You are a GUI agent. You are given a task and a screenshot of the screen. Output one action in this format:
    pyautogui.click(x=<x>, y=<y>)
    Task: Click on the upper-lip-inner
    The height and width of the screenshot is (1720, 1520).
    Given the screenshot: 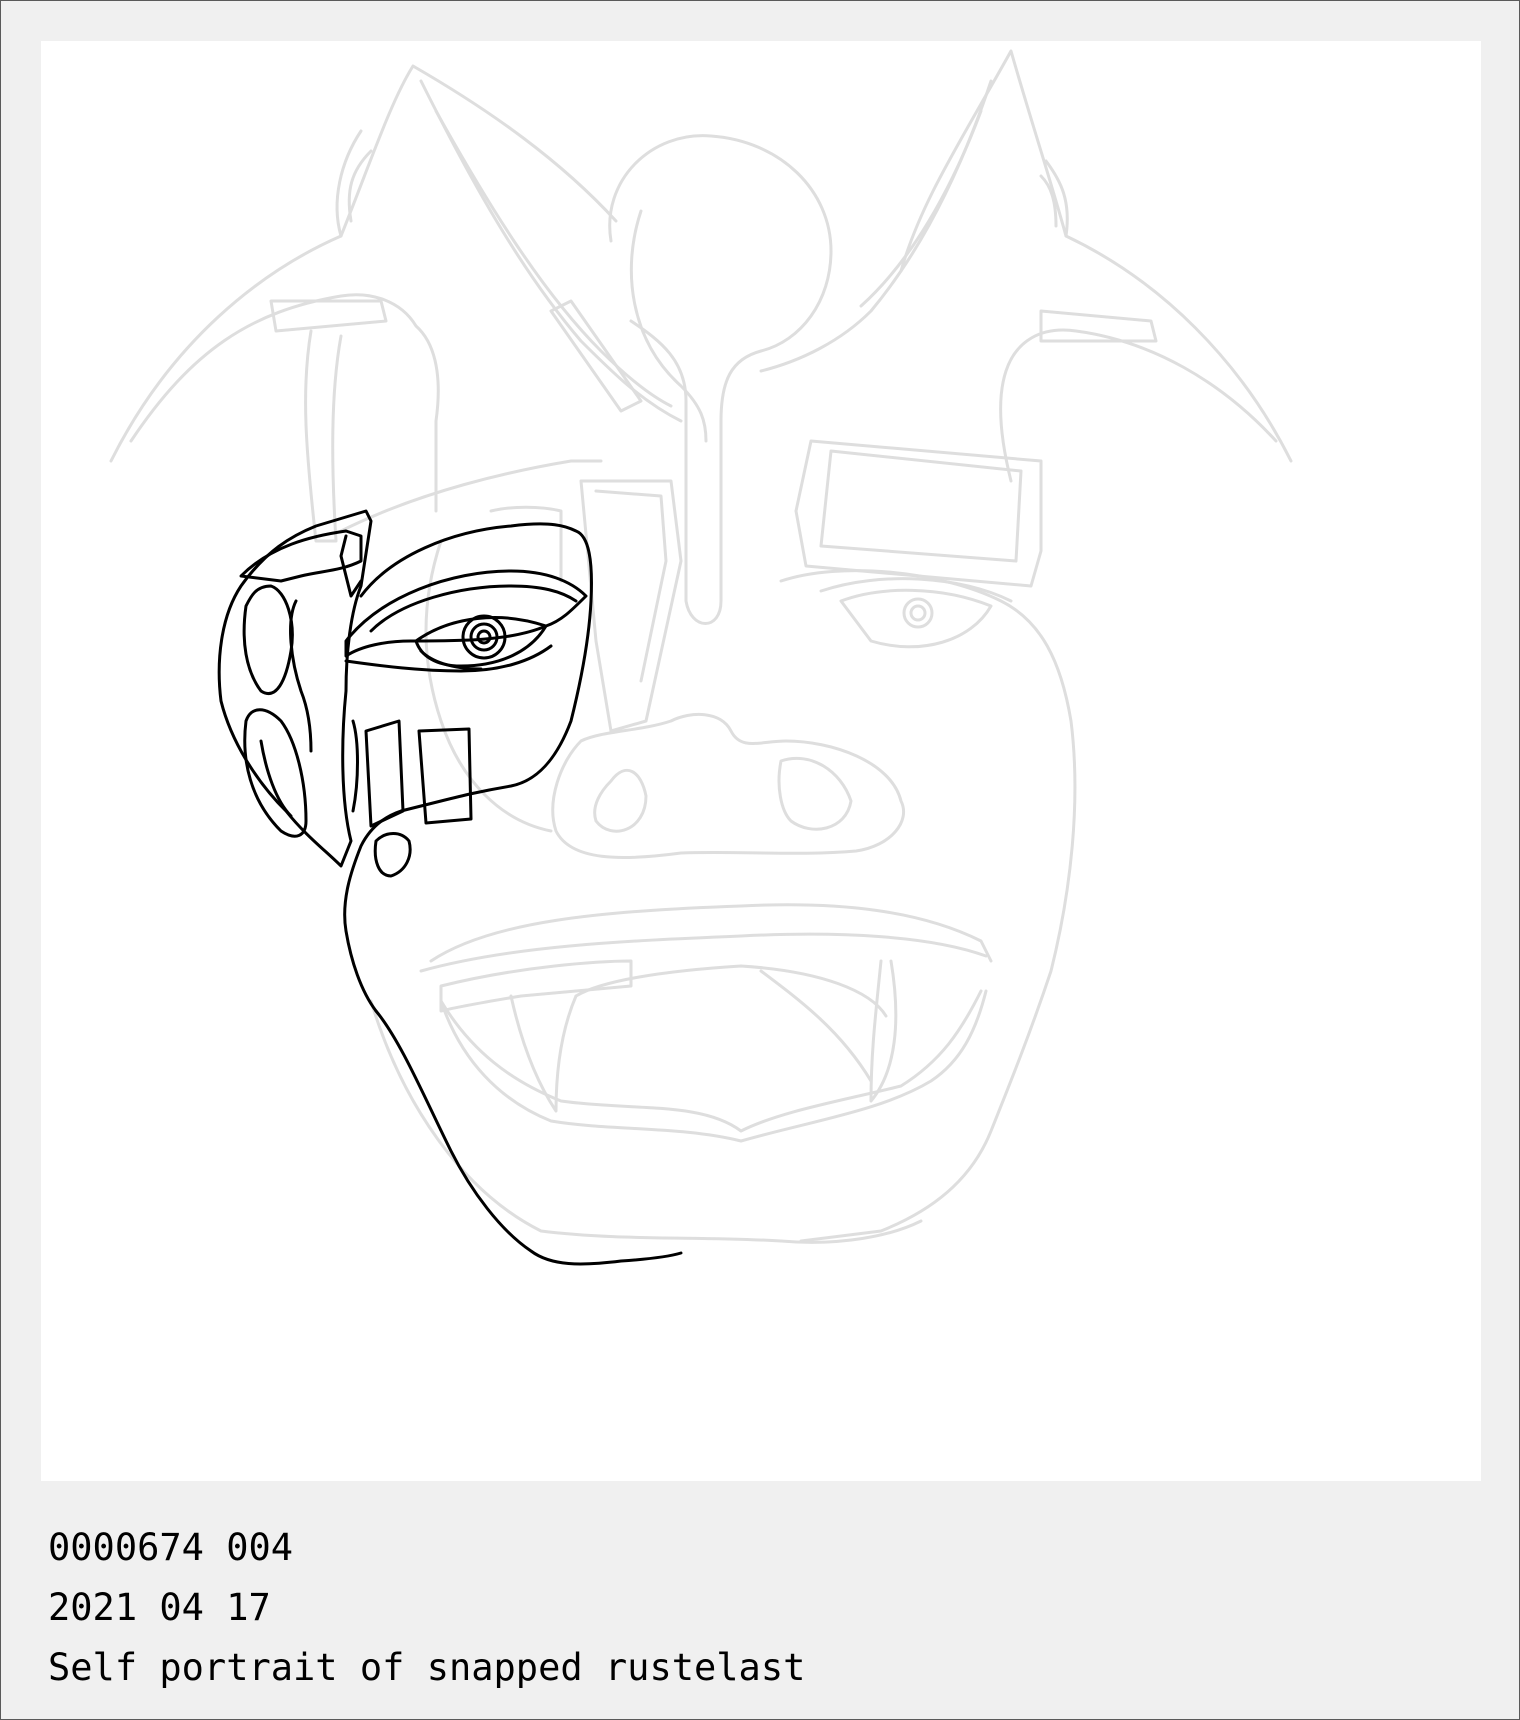 What is the action you would take?
    pyautogui.click(x=703, y=952)
    